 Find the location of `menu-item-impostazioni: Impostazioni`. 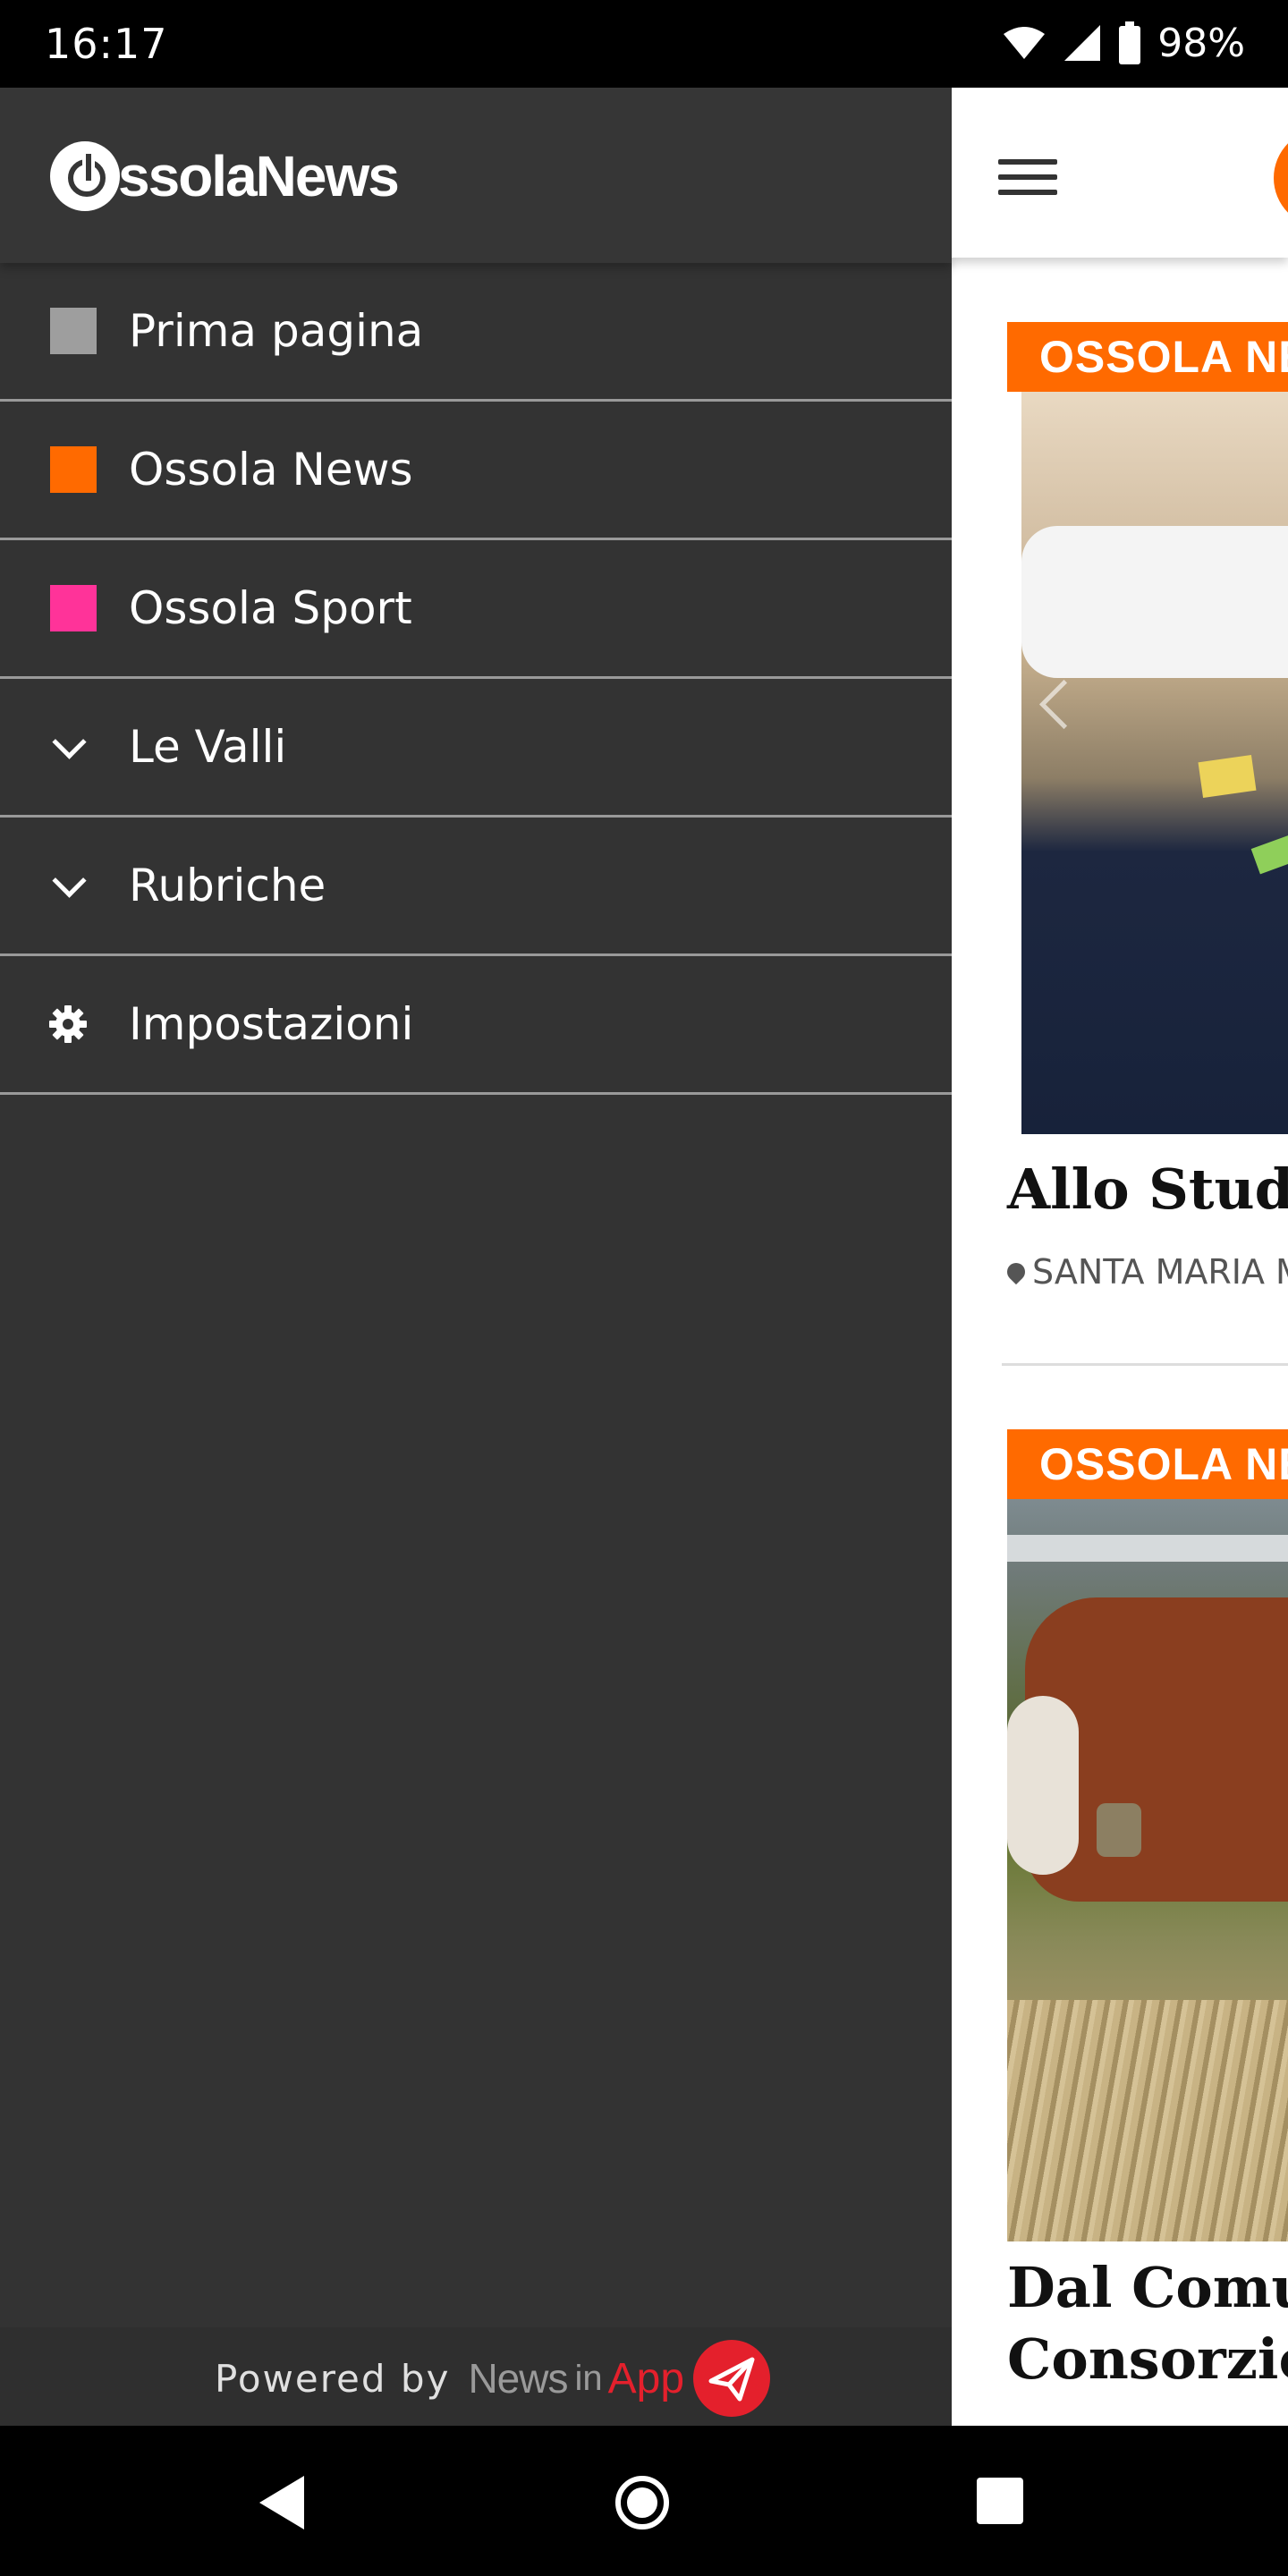

menu-item-impostazioni: Impostazioni is located at coordinates (476, 1025).